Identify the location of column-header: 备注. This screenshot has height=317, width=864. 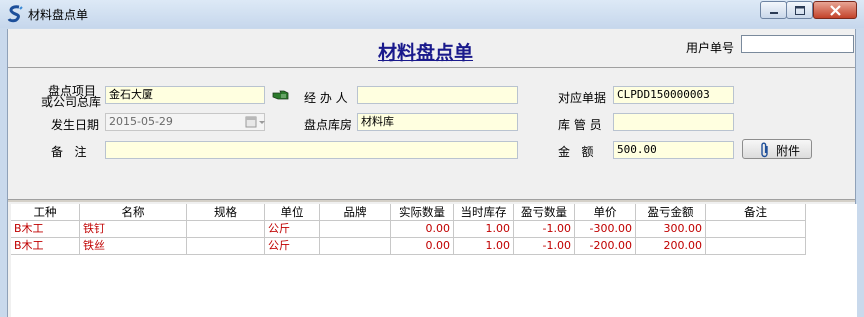
(756, 212).